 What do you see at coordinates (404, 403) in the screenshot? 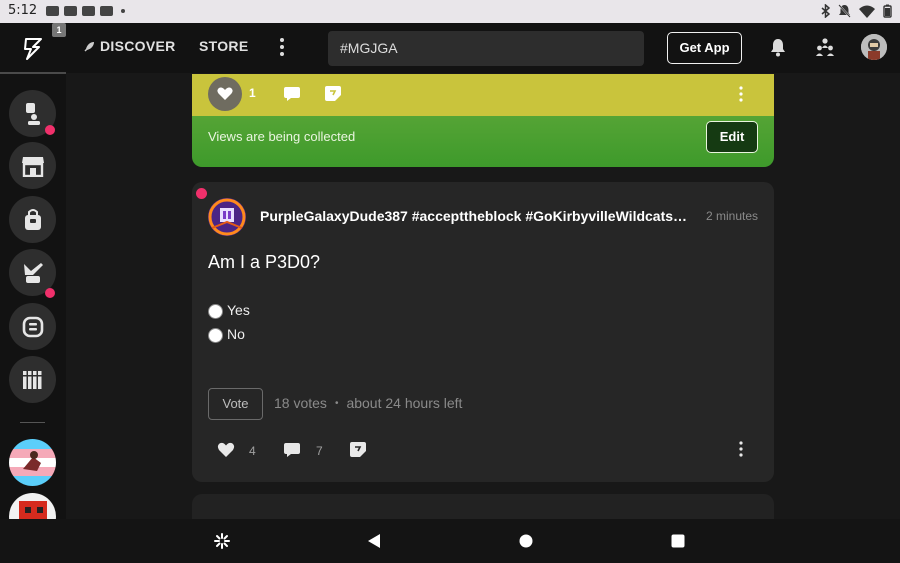
I see `poll-time-left: about 24 hours left` at bounding box center [404, 403].